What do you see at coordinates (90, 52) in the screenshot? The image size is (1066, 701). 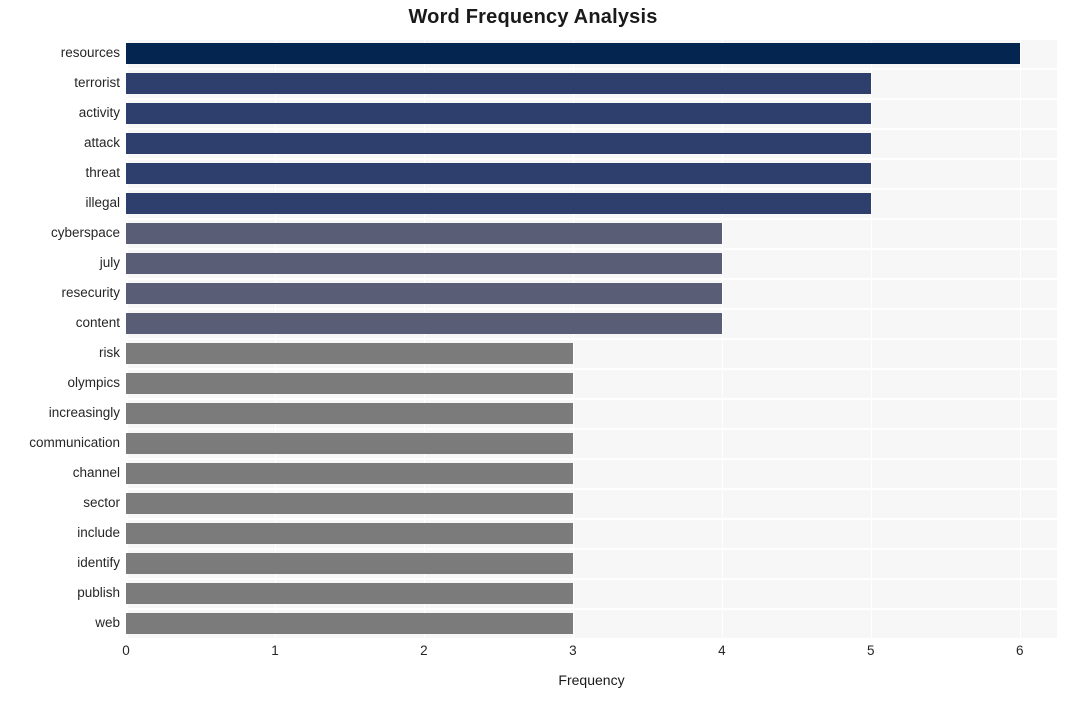 I see `y-tick-label: resources` at bounding box center [90, 52].